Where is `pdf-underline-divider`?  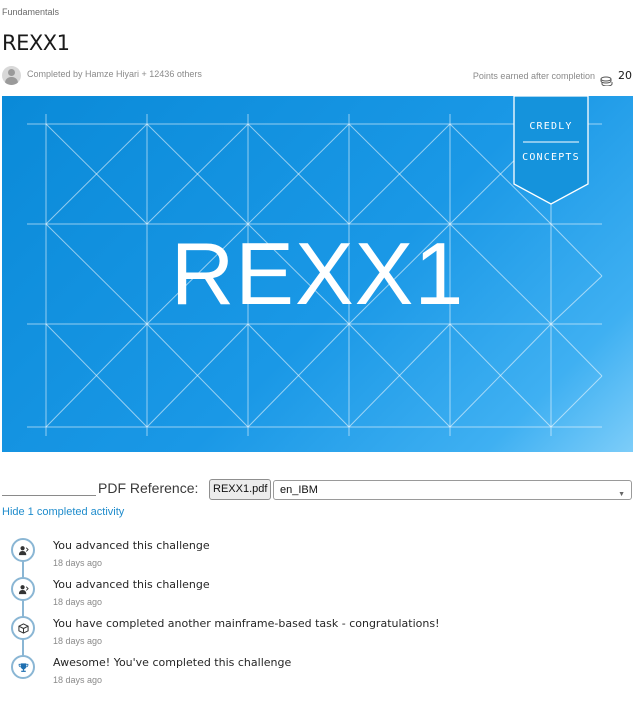
pdf-underline-divider is located at coordinates (49, 495).